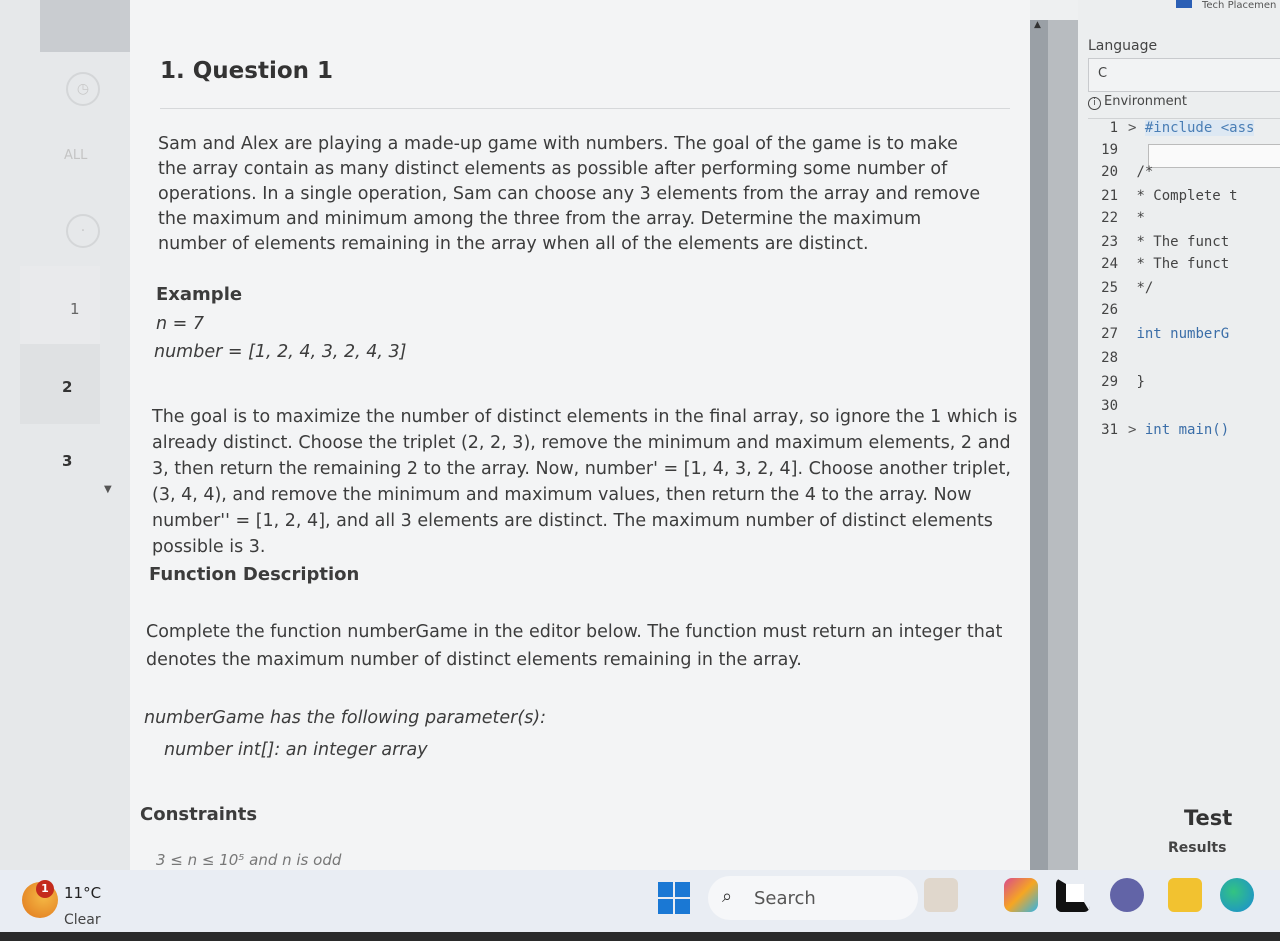 Image resolution: width=1280 pixels, height=941 pixels. Describe the element at coordinates (45, 889) in the screenshot. I see `notification-badge: 1` at that location.